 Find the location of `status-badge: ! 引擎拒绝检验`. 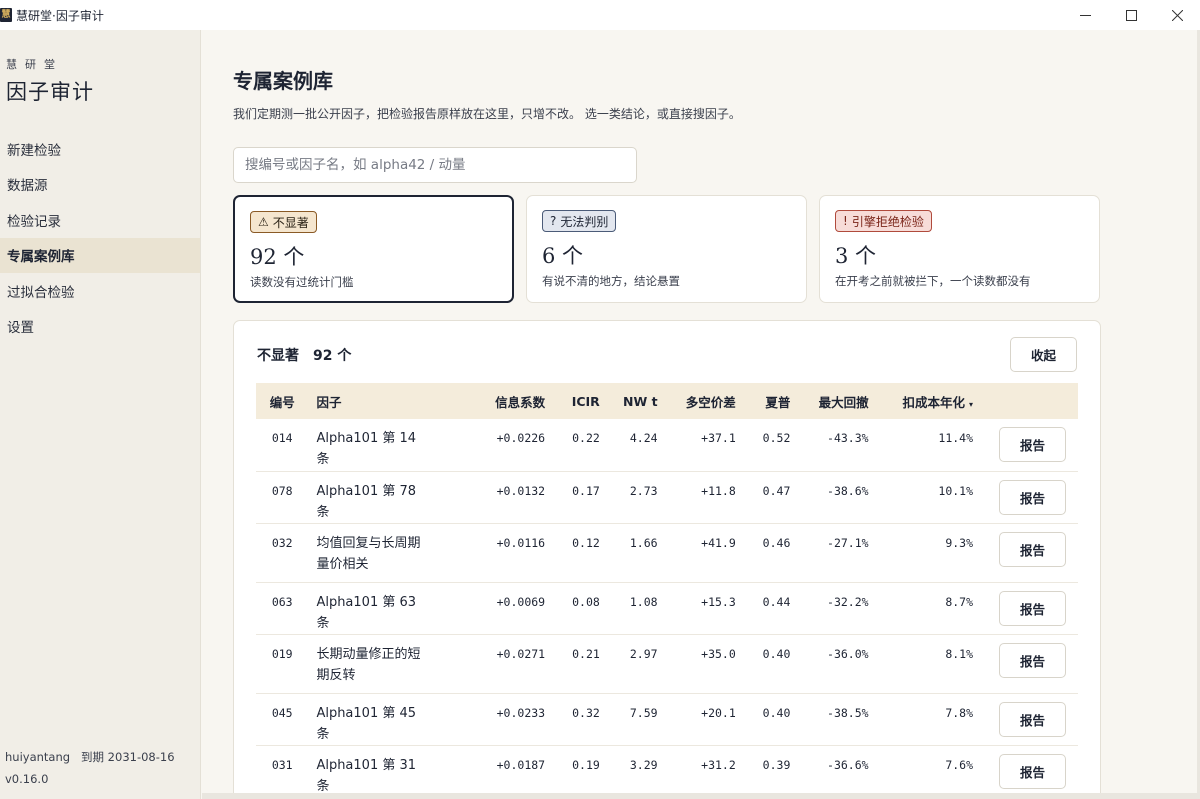

status-badge: ! 引擎拒绝检验 is located at coordinates (883, 221).